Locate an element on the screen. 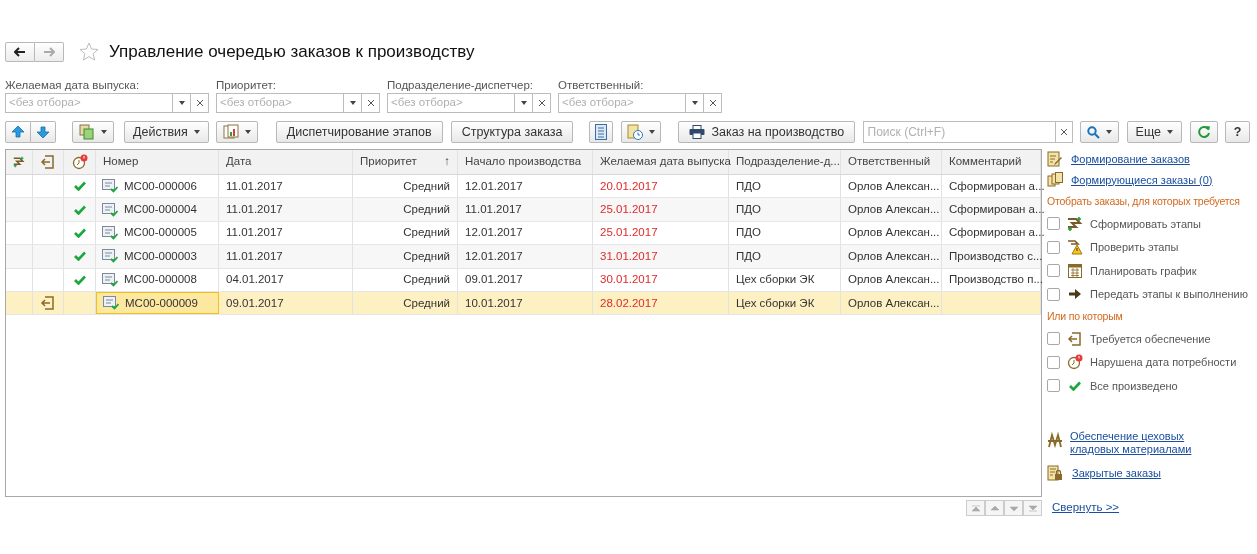 The width and height of the screenshot is (1257, 554). column-header: Начало производства is located at coordinates (525, 162).